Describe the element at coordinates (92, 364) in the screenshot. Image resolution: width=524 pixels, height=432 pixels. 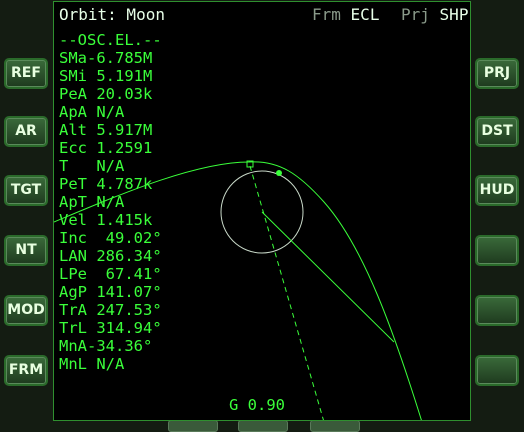
I see `element-mnl: MnL N/A` at that location.